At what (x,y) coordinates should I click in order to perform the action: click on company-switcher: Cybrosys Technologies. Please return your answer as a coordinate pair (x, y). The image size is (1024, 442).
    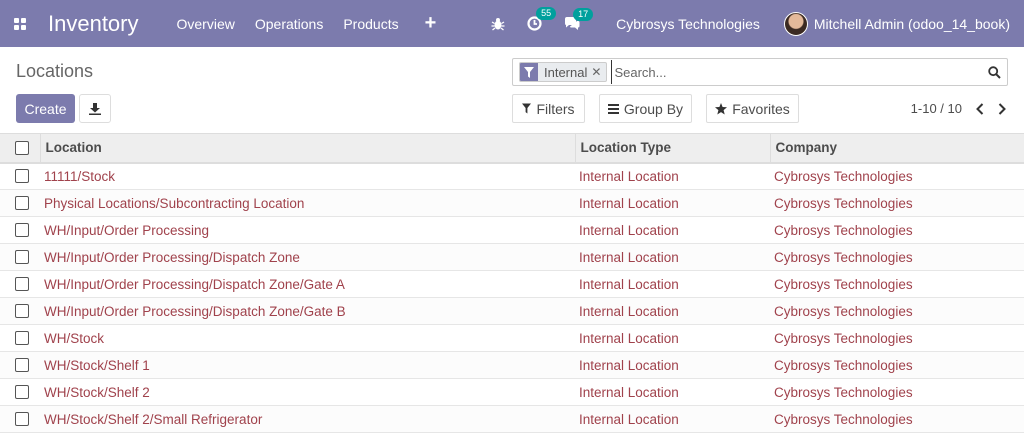
    Looking at the image, I should click on (688, 24).